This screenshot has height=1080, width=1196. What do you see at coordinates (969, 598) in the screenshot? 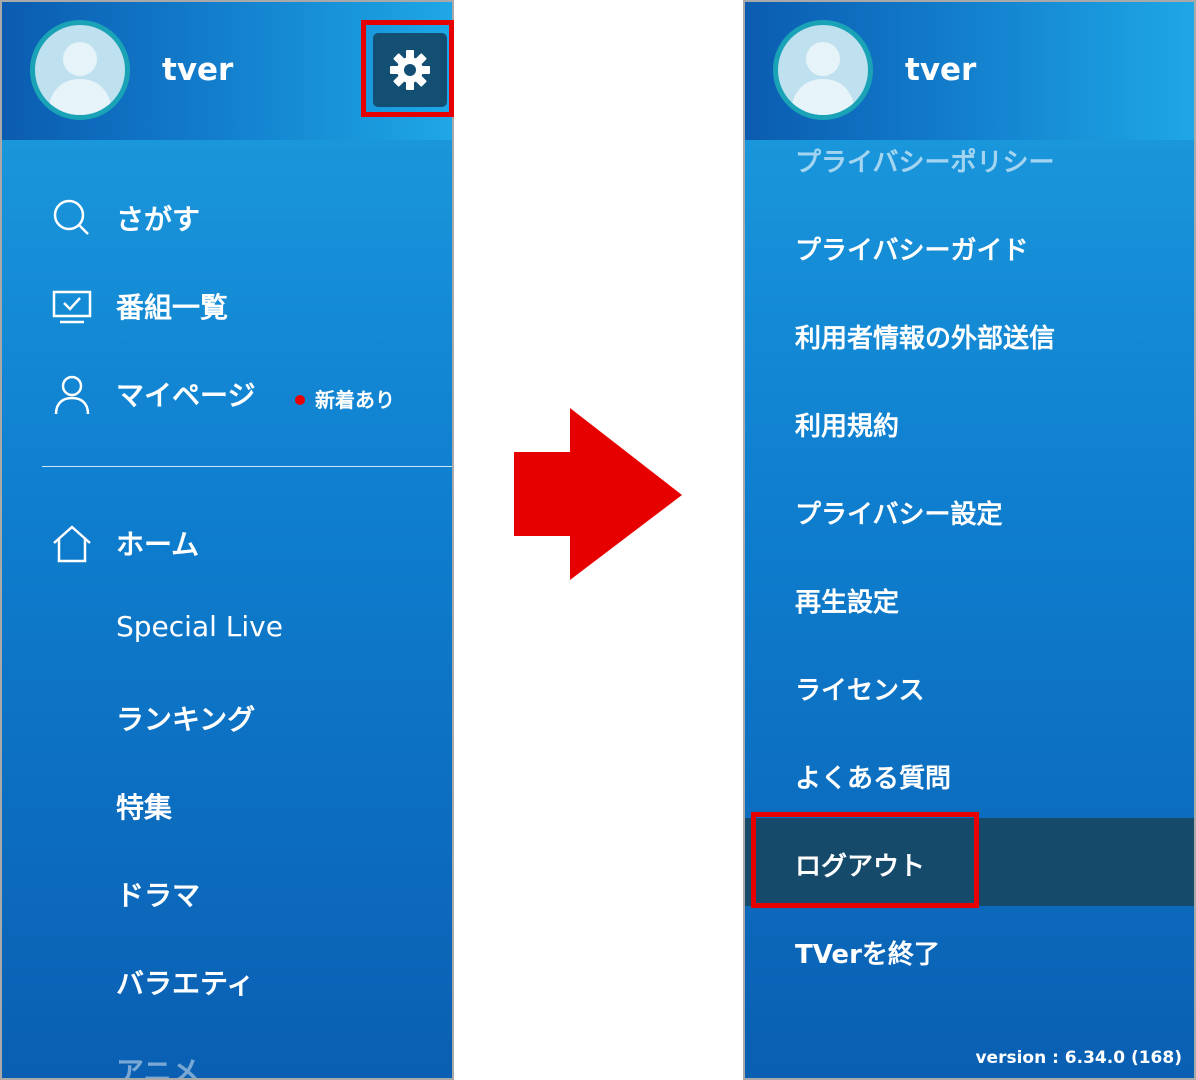
I see `menu-item-playback-settings: 再生設定` at bounding box center [969, 598].